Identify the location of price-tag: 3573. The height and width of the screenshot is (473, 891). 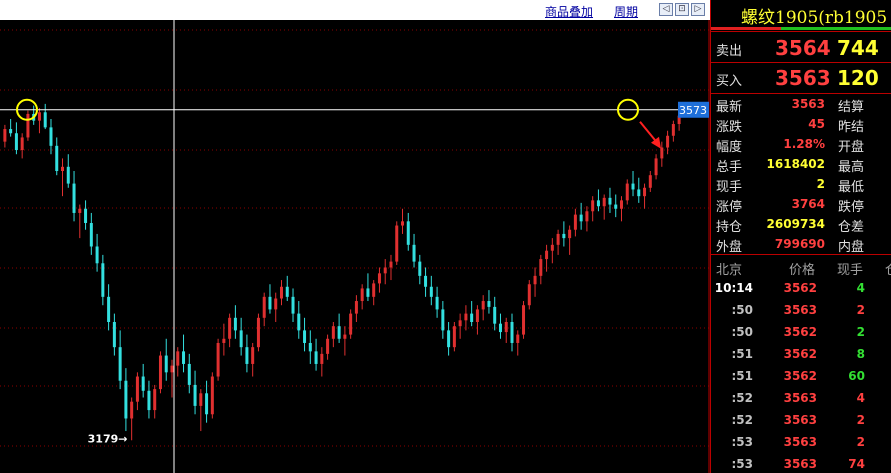
(693, 110).